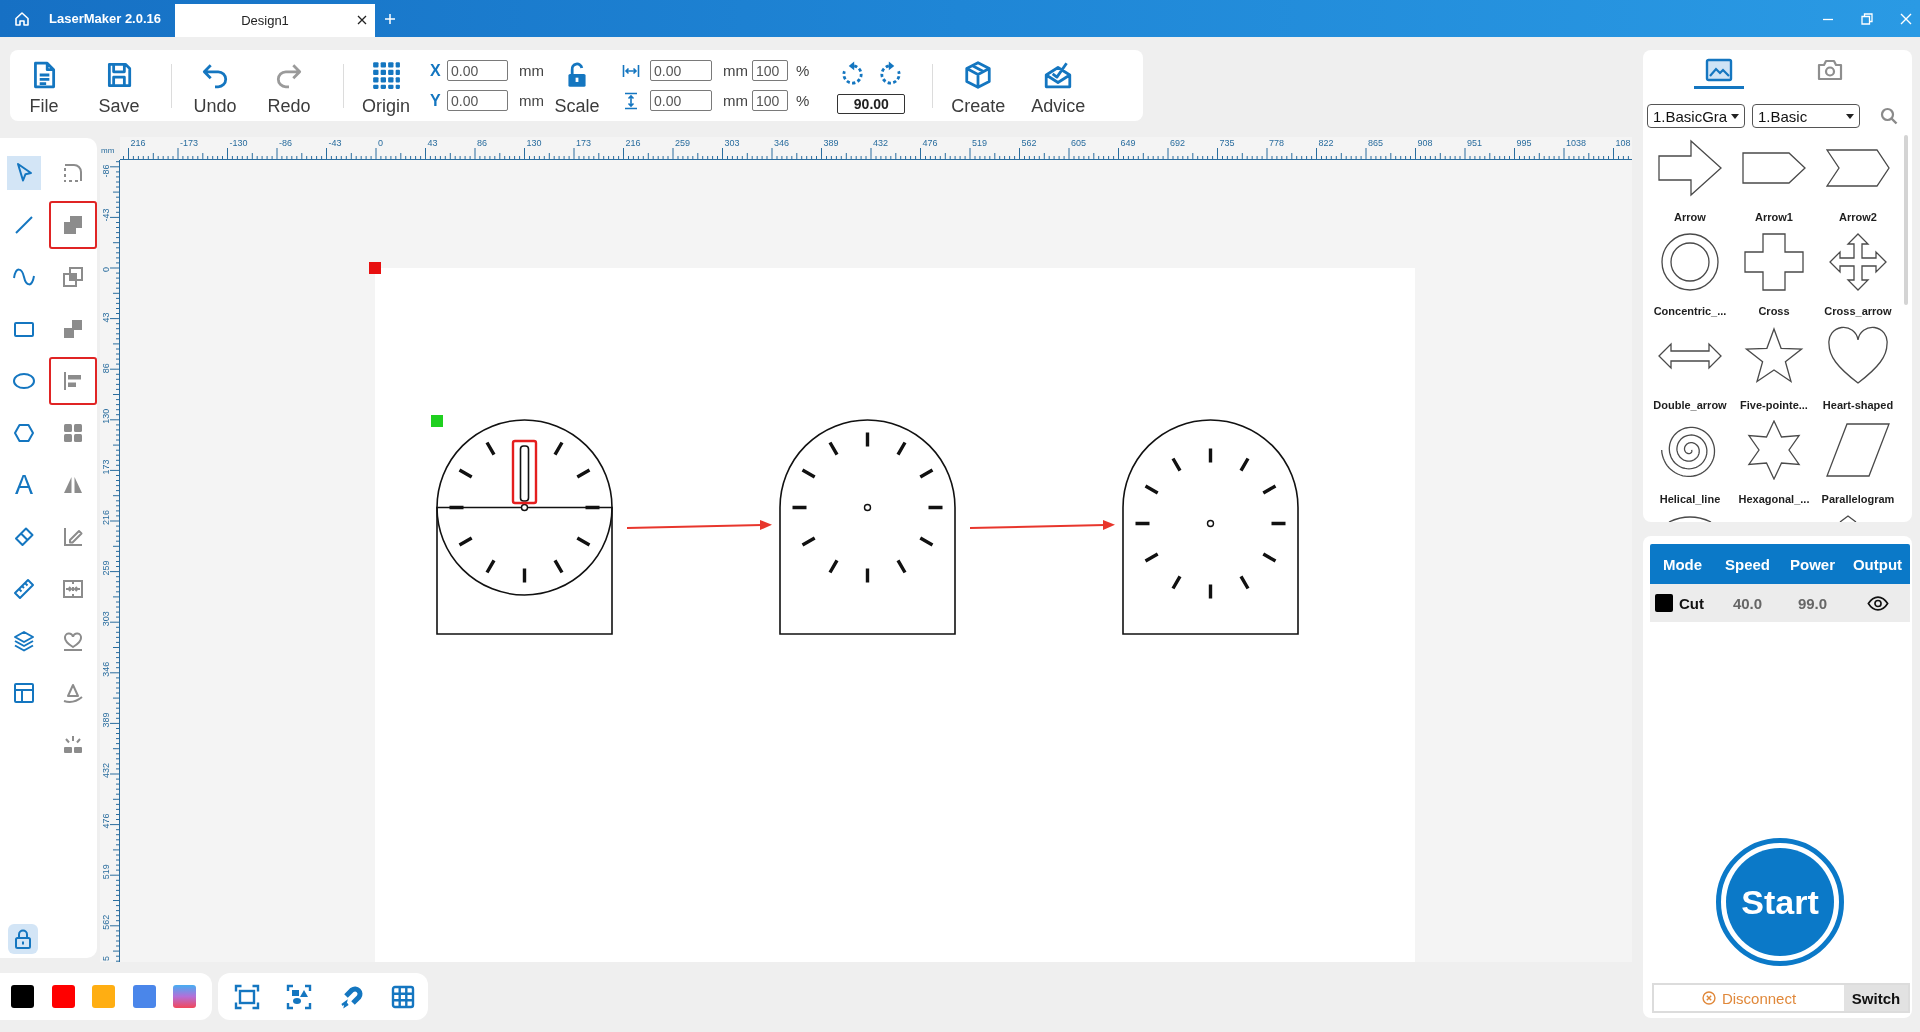 Image resolution: width=1920 pixels, height=1032 pixels. Describe the element at coordinates (1690, 182) in the screenshot. I see `shape-item: Arrow` at that location.